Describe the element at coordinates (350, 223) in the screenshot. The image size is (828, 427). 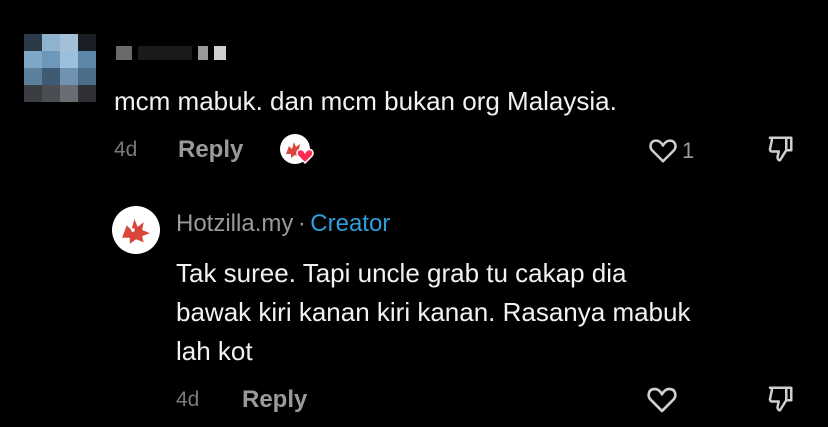
I see `creator-badge: Creator` at that location.